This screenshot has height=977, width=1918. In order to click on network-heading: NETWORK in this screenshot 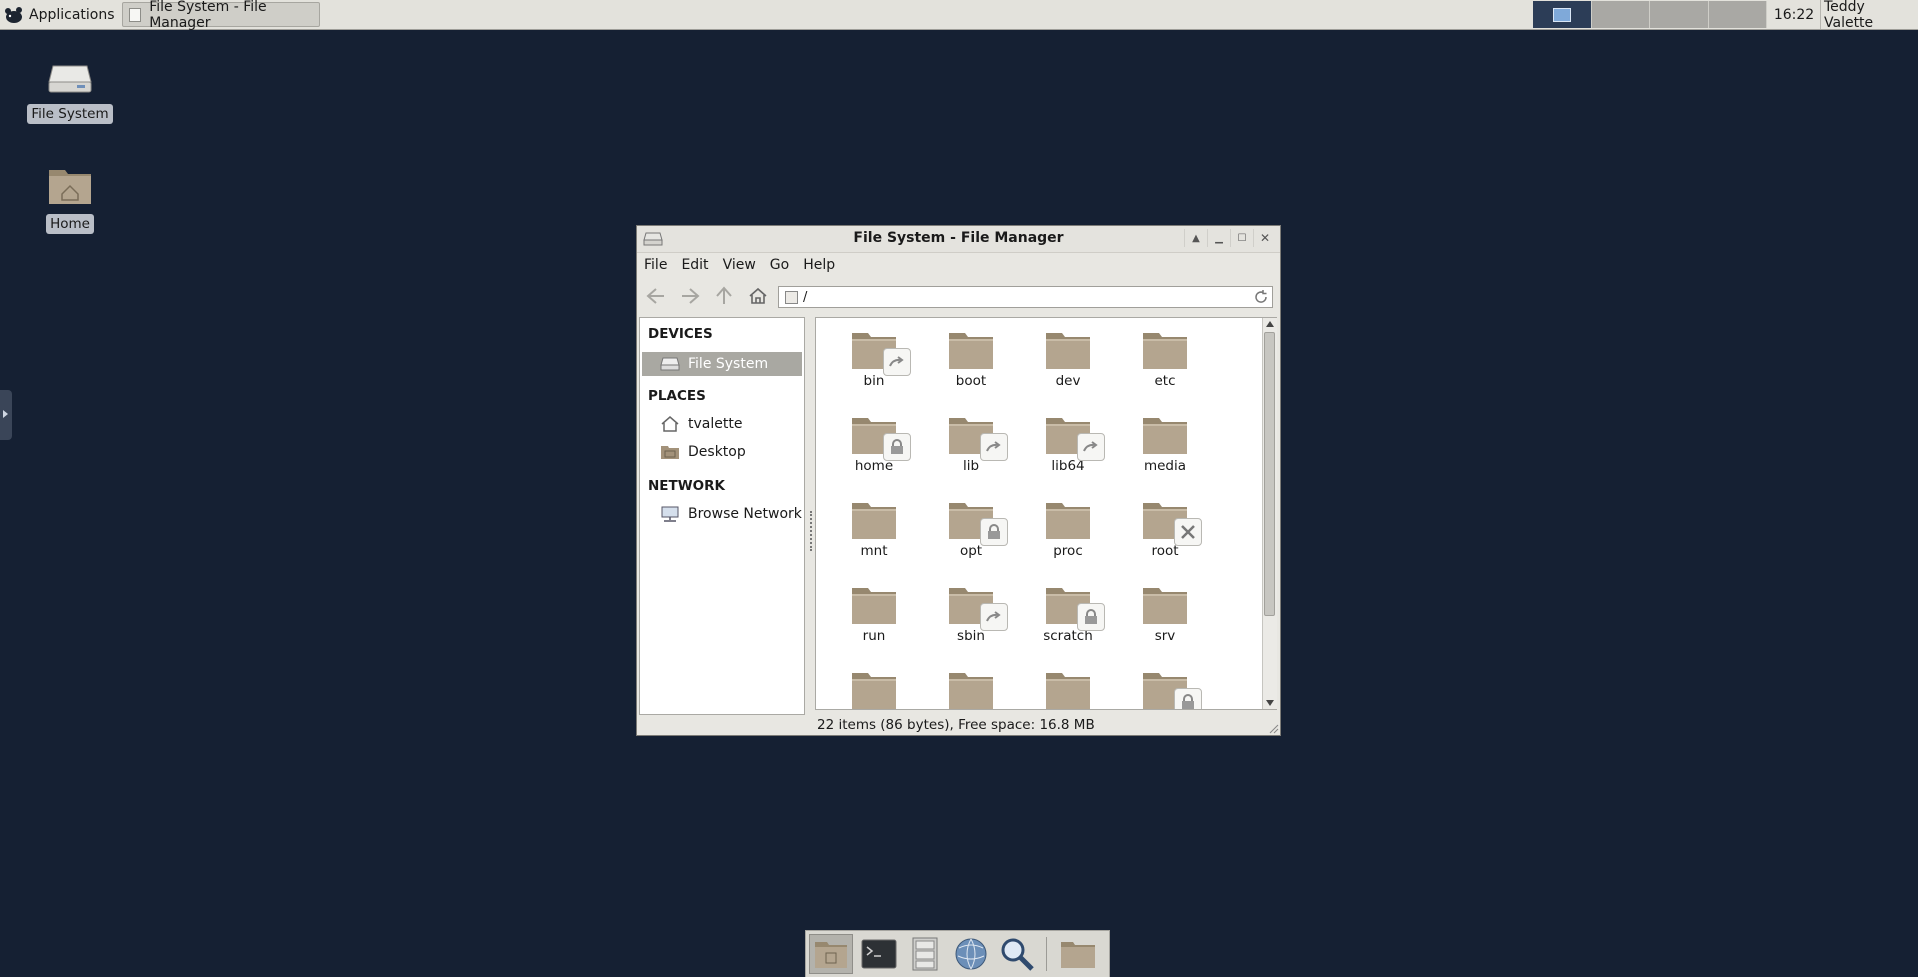, I will do `click(686, 486)`.